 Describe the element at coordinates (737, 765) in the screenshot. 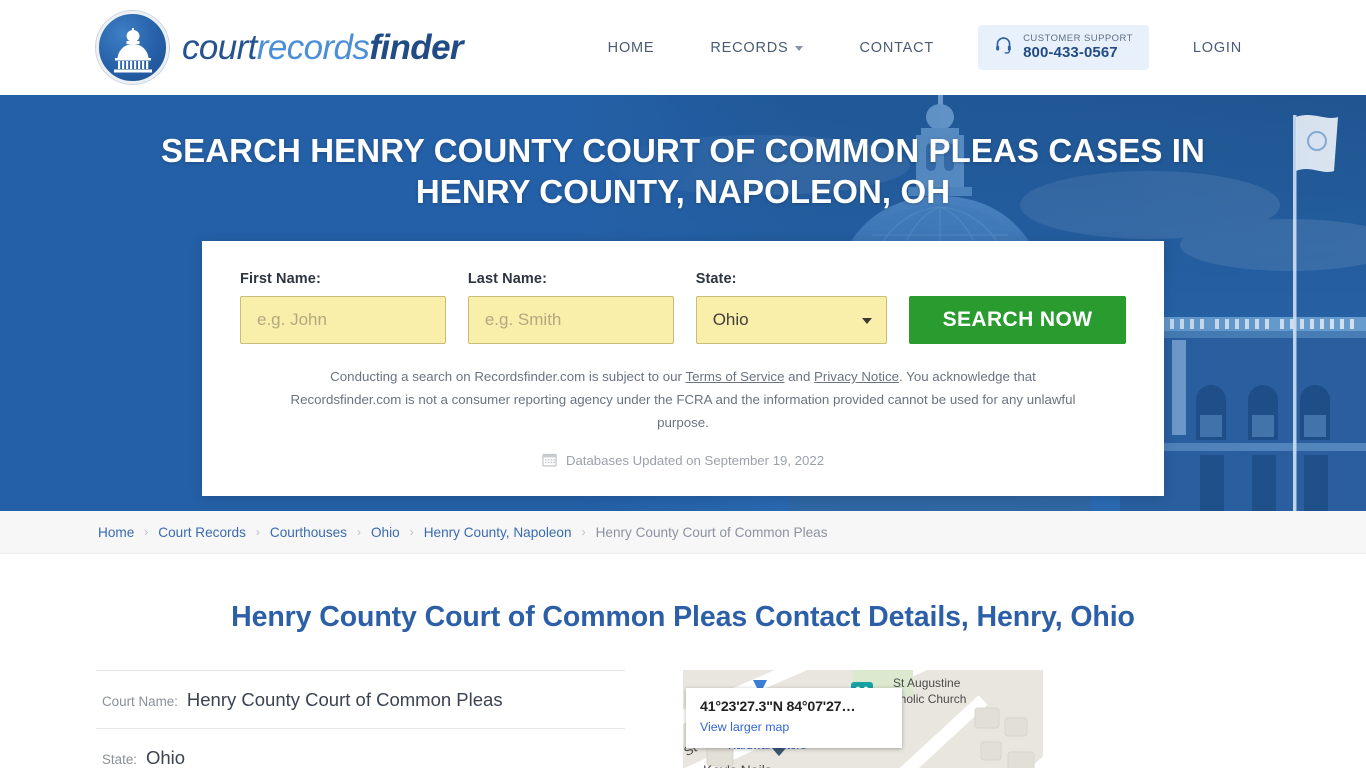

I see `map-poi-kays-nails: Kay's Nails` at that location.